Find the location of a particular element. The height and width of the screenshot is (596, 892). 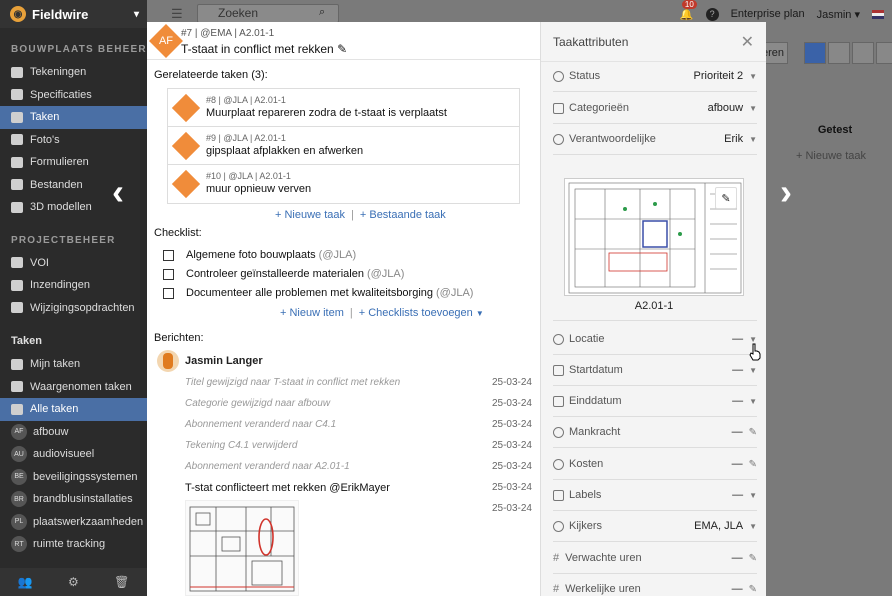

dollar-icon is located at coordinates (558, 464).